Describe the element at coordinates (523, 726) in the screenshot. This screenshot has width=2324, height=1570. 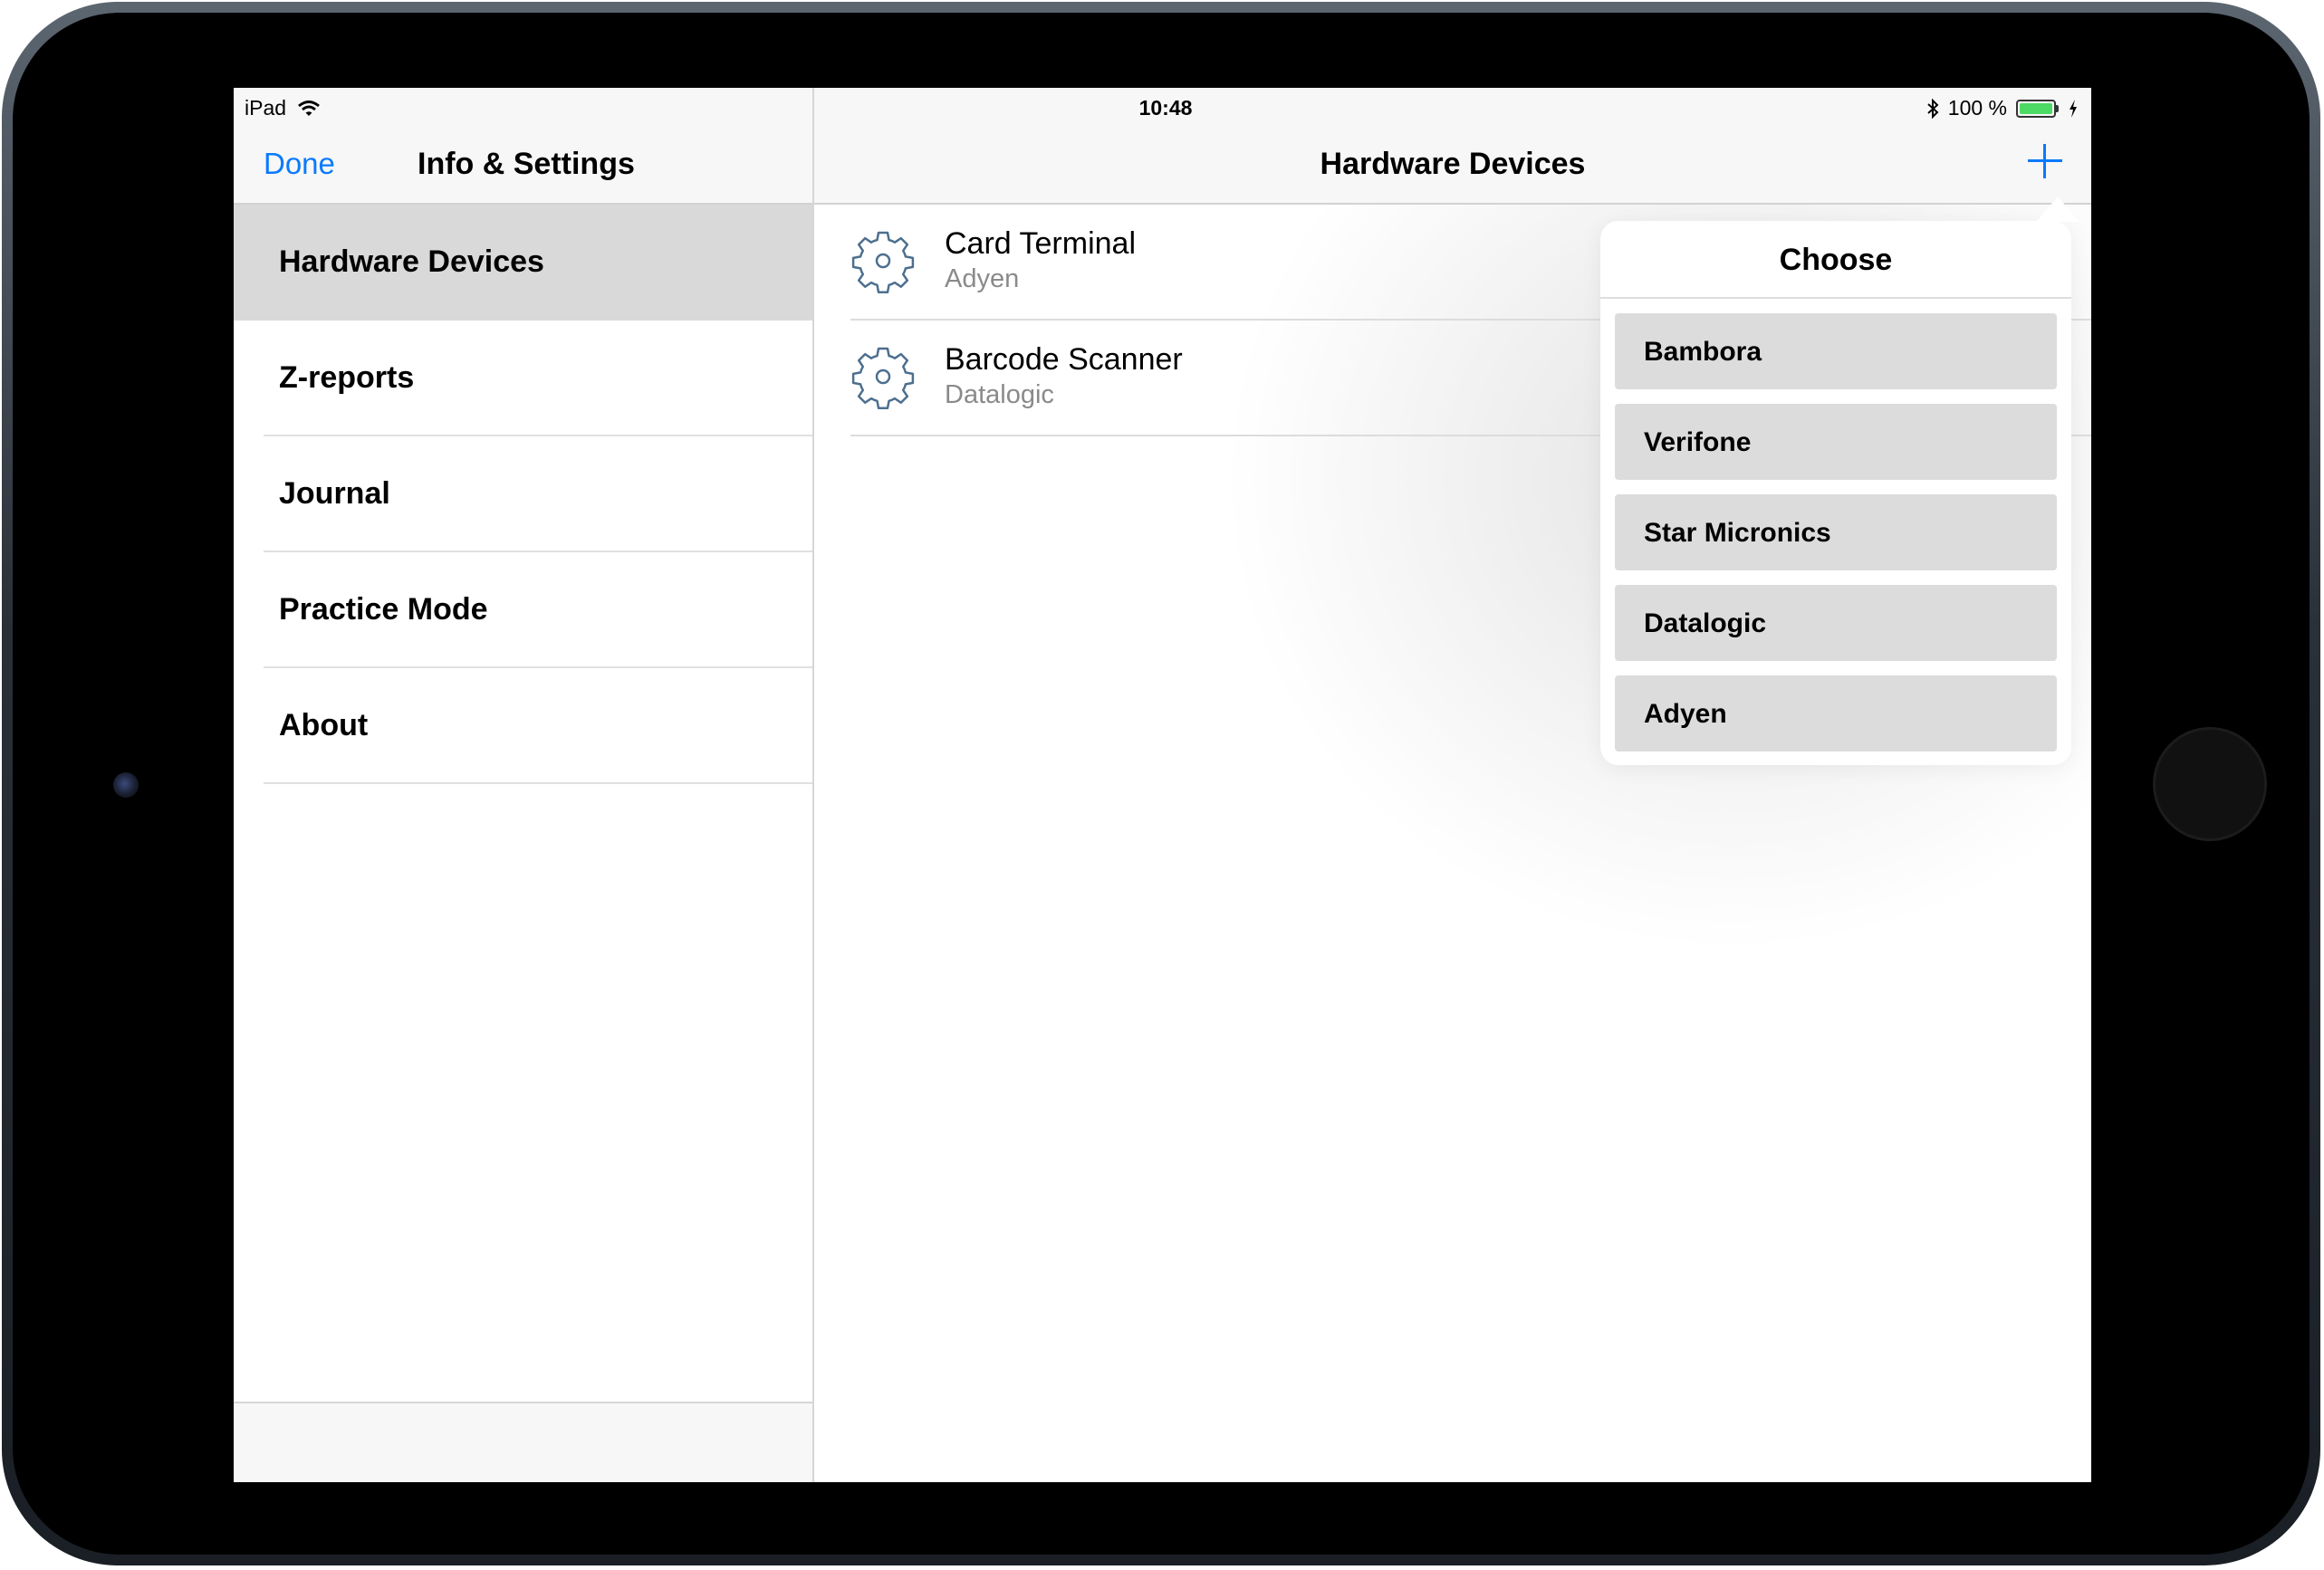
I see `menu-item-about: About` at that location.